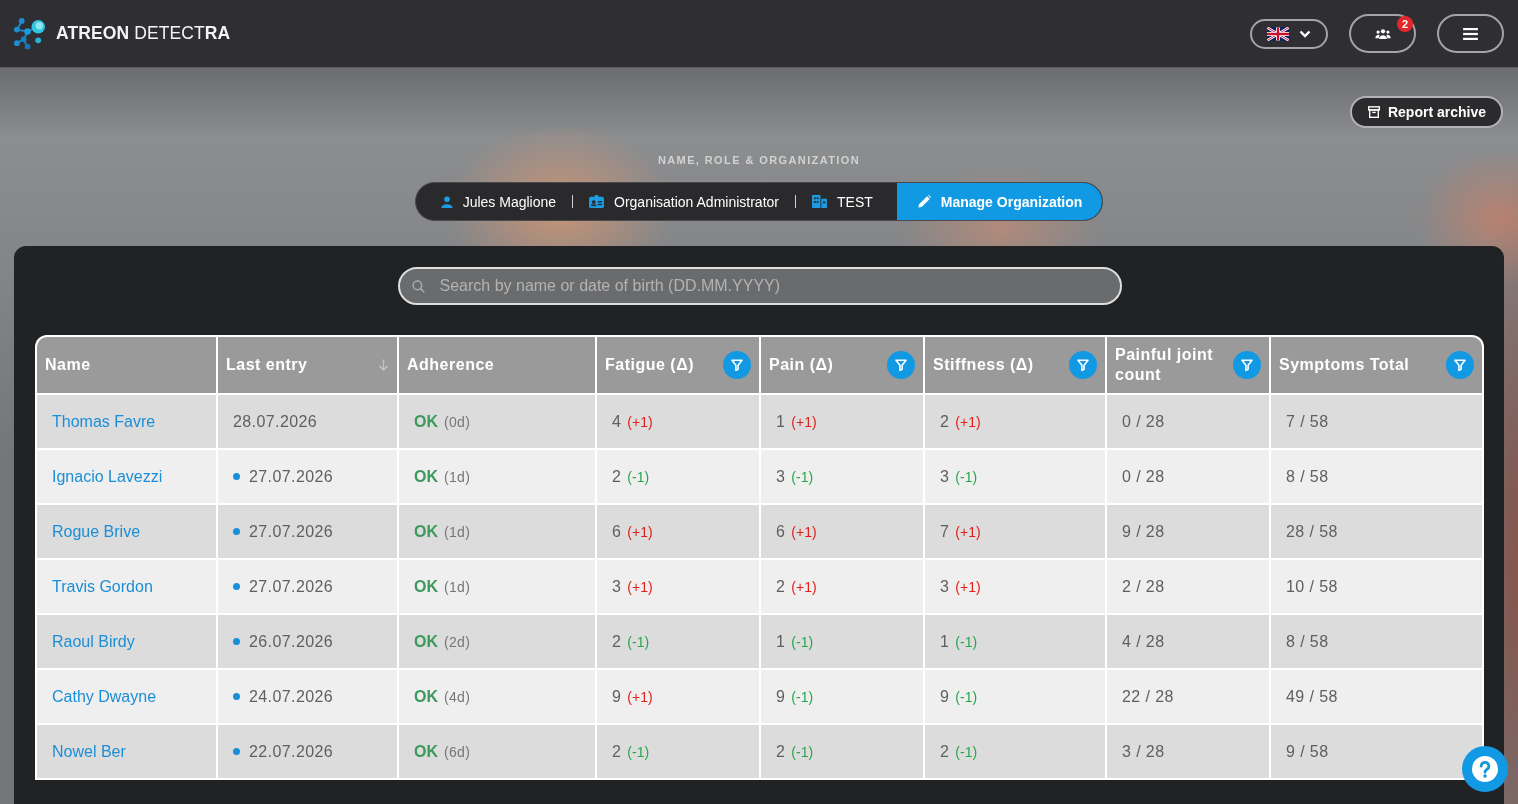  Describe the element at coordinates (1376, 421) in the screenshot. I see `table-cell: 7 / 58` at that location.